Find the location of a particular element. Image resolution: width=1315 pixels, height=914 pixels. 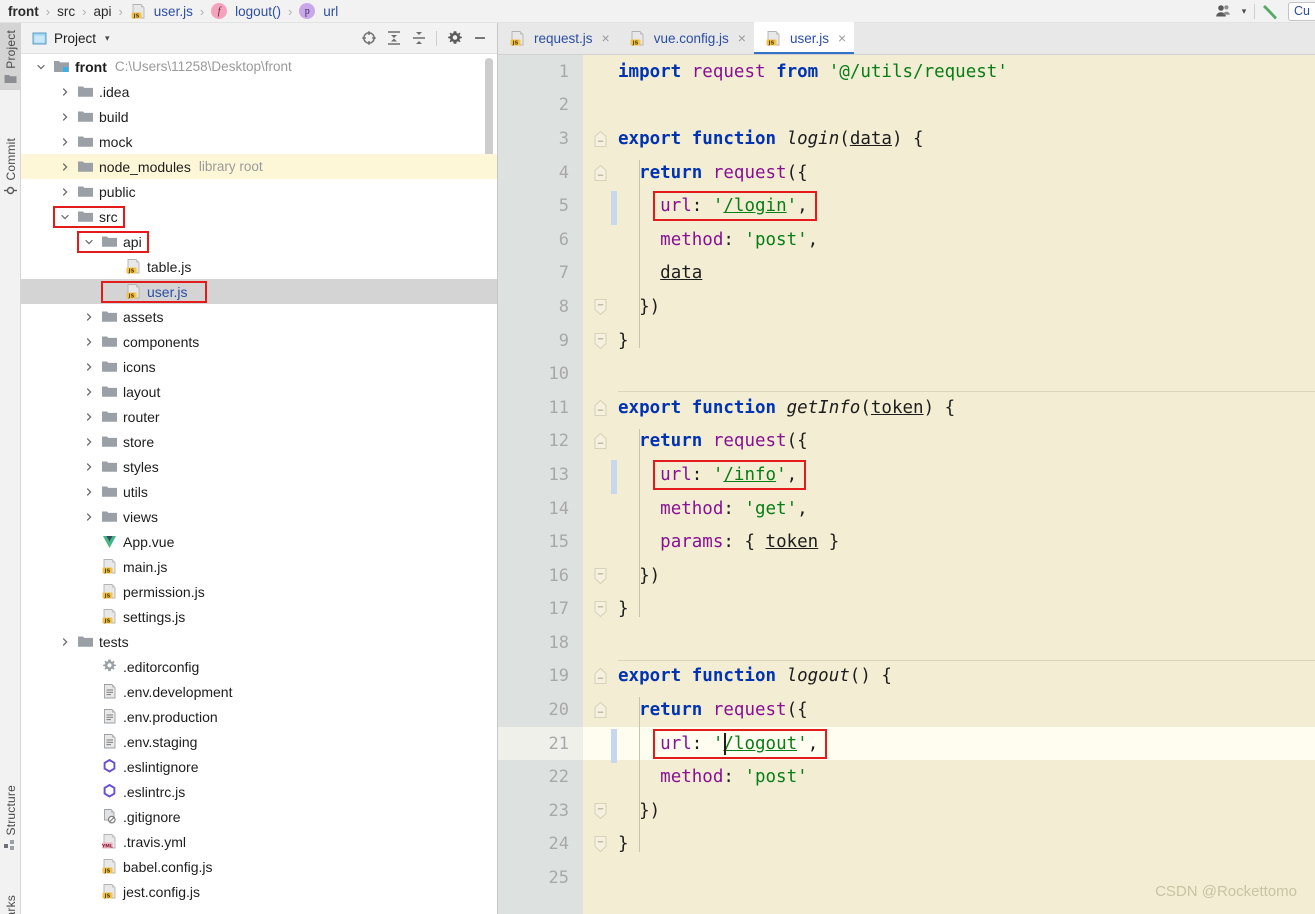

account-icon is located at coordinates (1224, 11).